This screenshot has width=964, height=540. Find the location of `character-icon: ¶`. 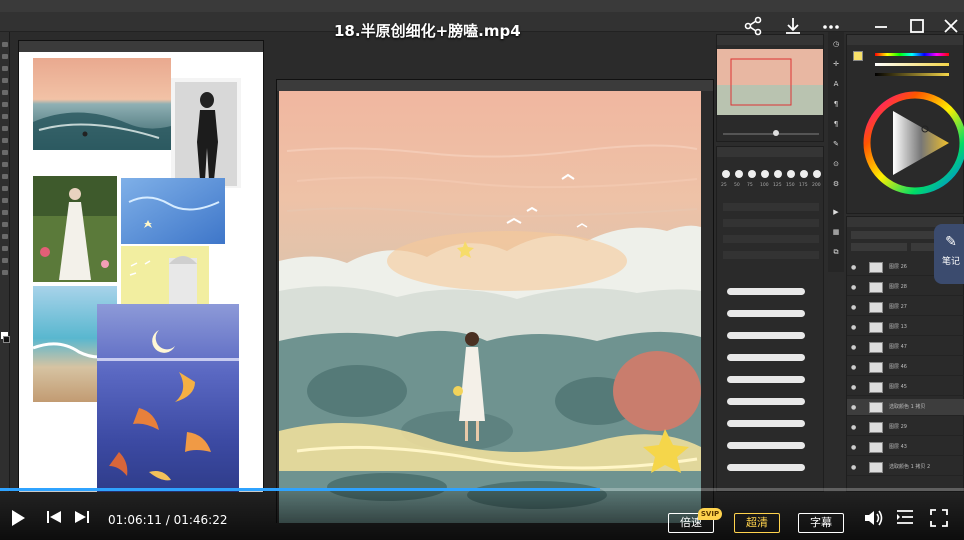

character-icon: ¶ is located at coordinates (836, 124).